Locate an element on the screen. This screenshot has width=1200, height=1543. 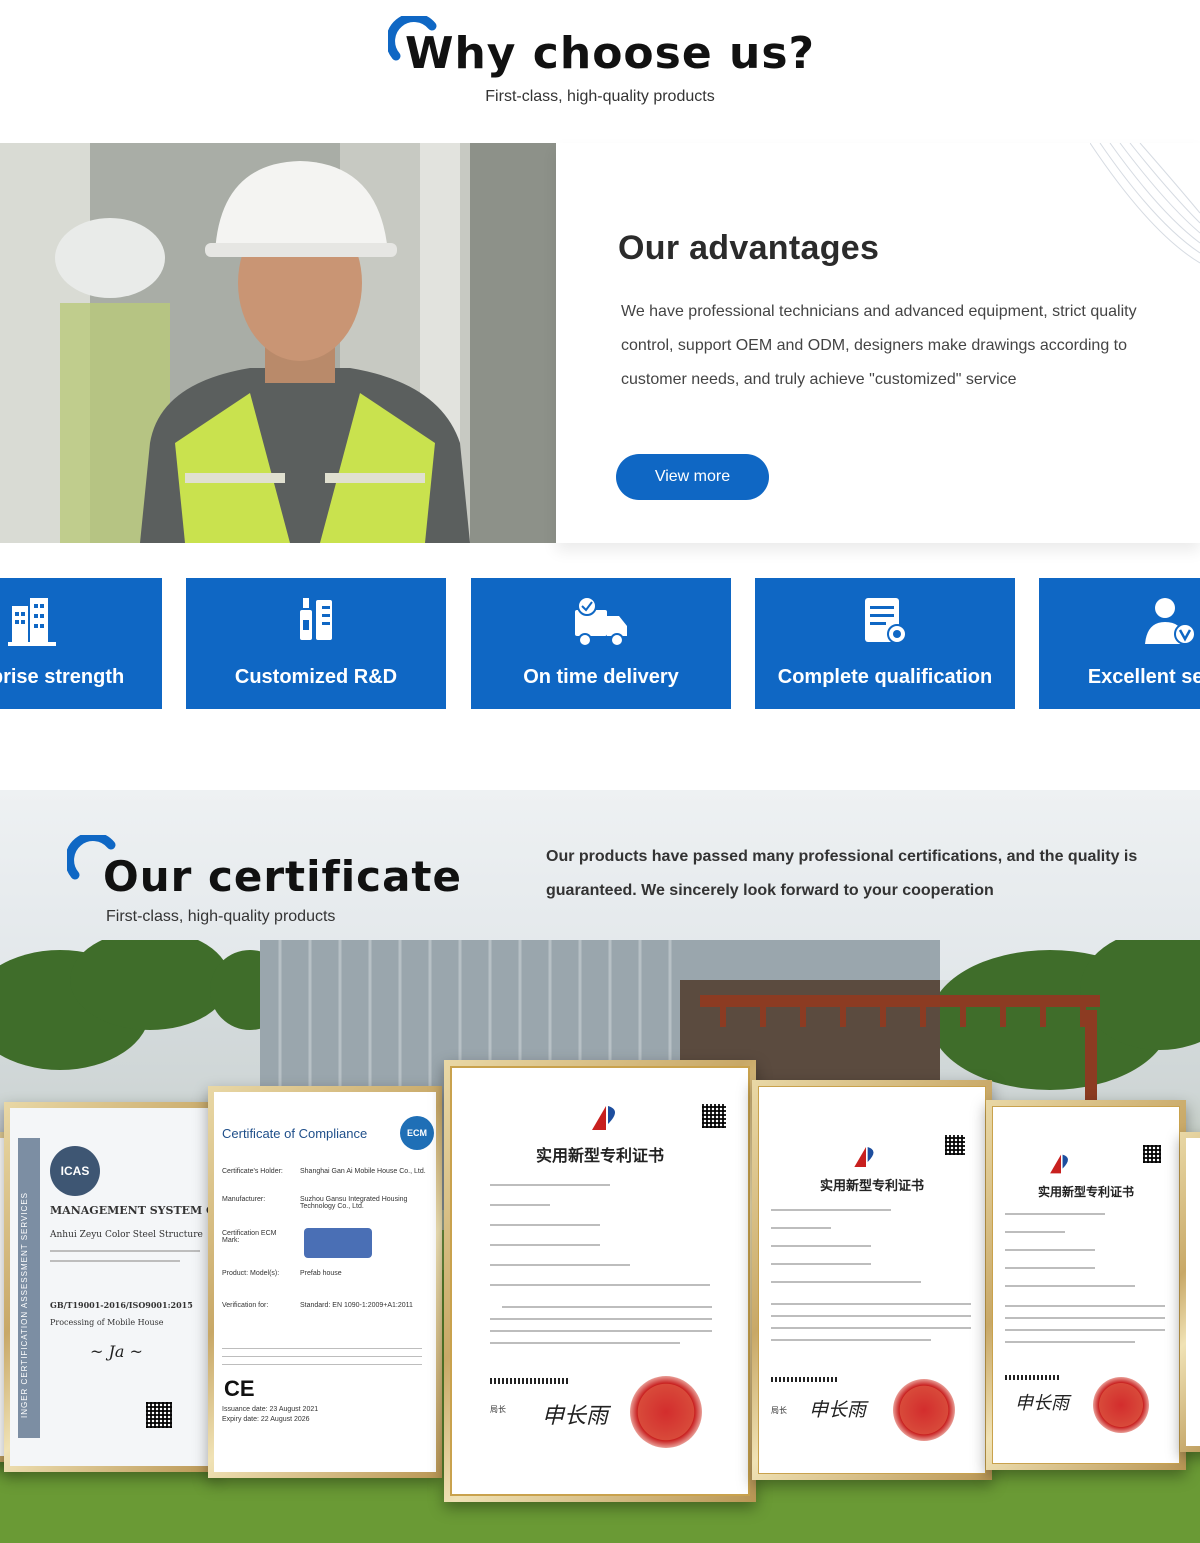
tile-label: Enterprise strength is located at coordinates (62, 677).